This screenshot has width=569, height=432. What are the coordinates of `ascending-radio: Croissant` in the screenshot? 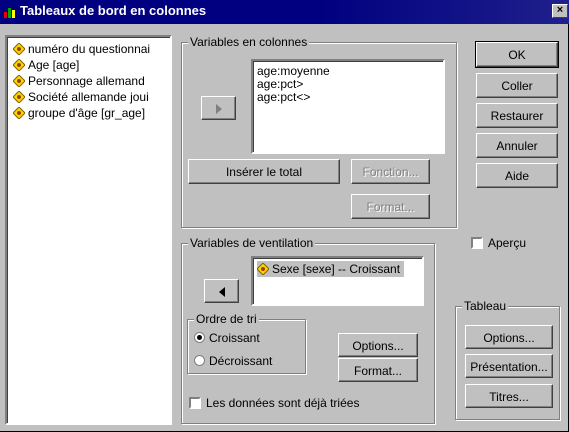 It's located at (227, 338).